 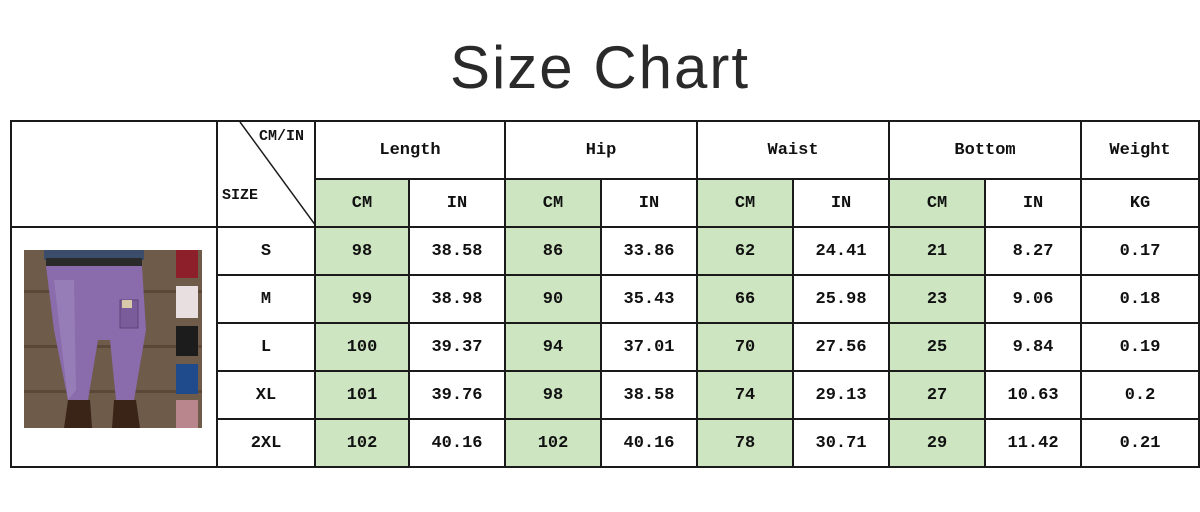 What do you see at coordinates (745, 299) in the screenshot?
I see `value-cell: 66` at bounding box center [745, 299].